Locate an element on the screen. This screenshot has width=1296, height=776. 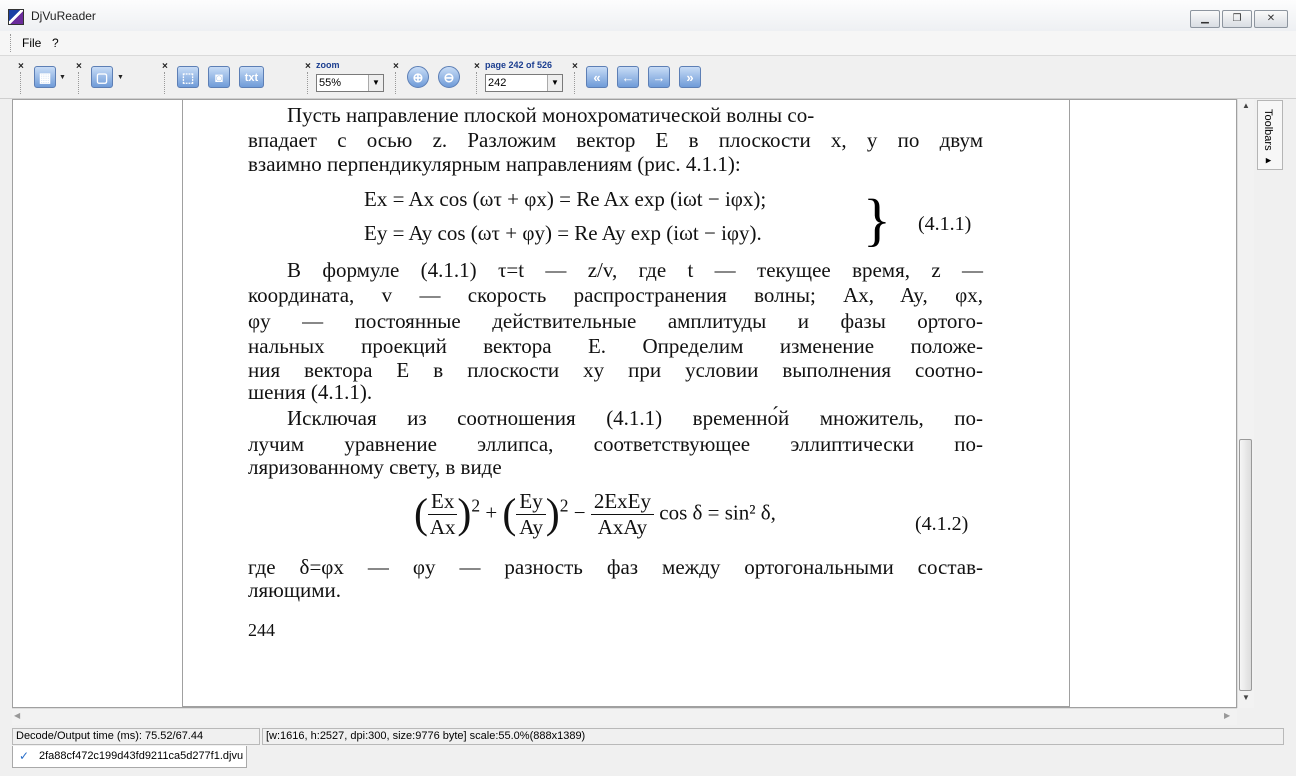
horizontal-scrollbar: ◀ ▶ is located at coordinates (624, 716).